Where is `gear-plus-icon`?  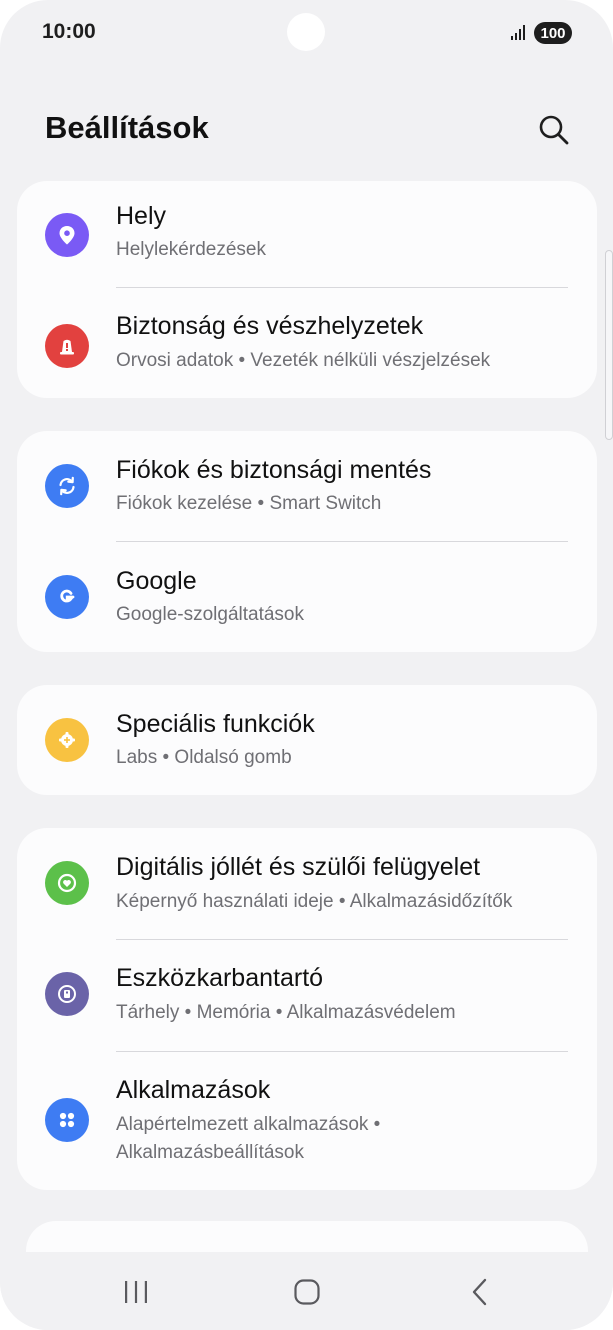
gear-plus-icon is located at coordinates (67, 740).